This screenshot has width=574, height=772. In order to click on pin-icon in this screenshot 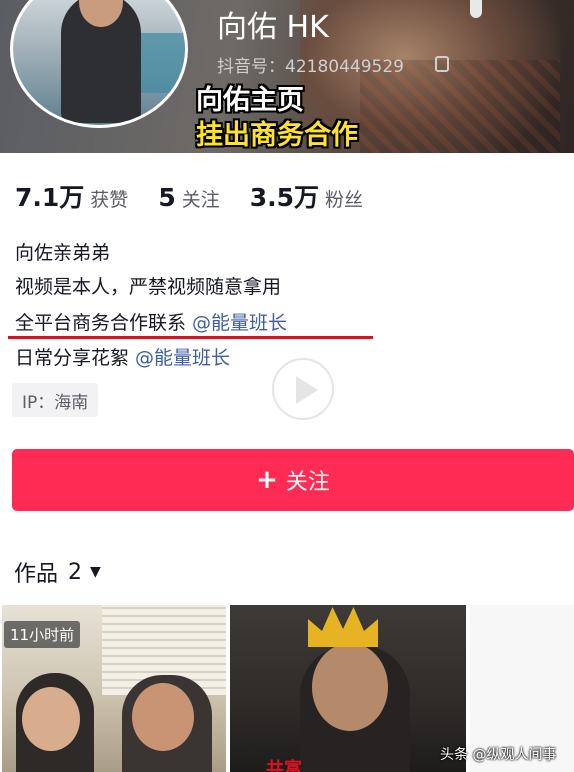, I will do `click(476, 9)`.